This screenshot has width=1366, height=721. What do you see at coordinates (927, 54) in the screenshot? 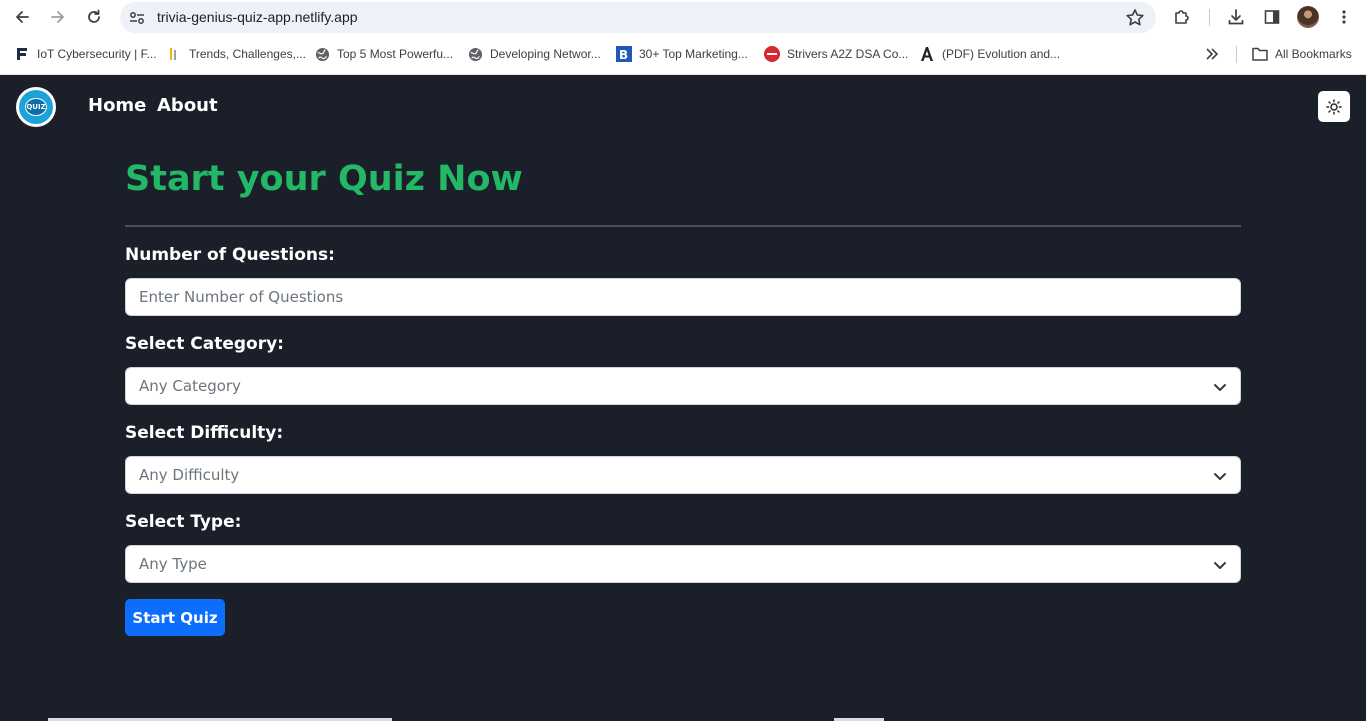
I see `a-logo-icon` at bounding box center [927, 54].